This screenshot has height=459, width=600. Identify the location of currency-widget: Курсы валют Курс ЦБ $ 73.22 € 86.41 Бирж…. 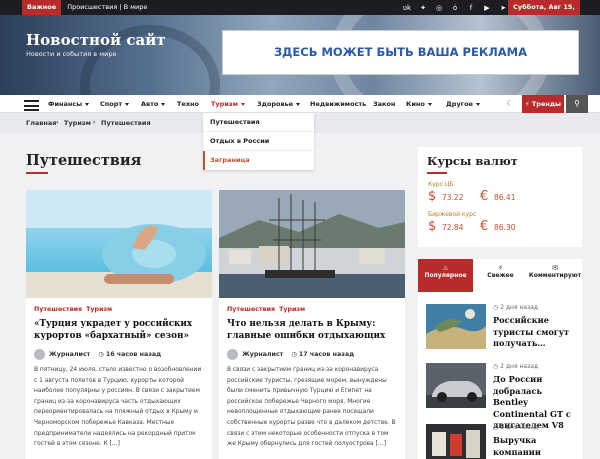
(500, 197).